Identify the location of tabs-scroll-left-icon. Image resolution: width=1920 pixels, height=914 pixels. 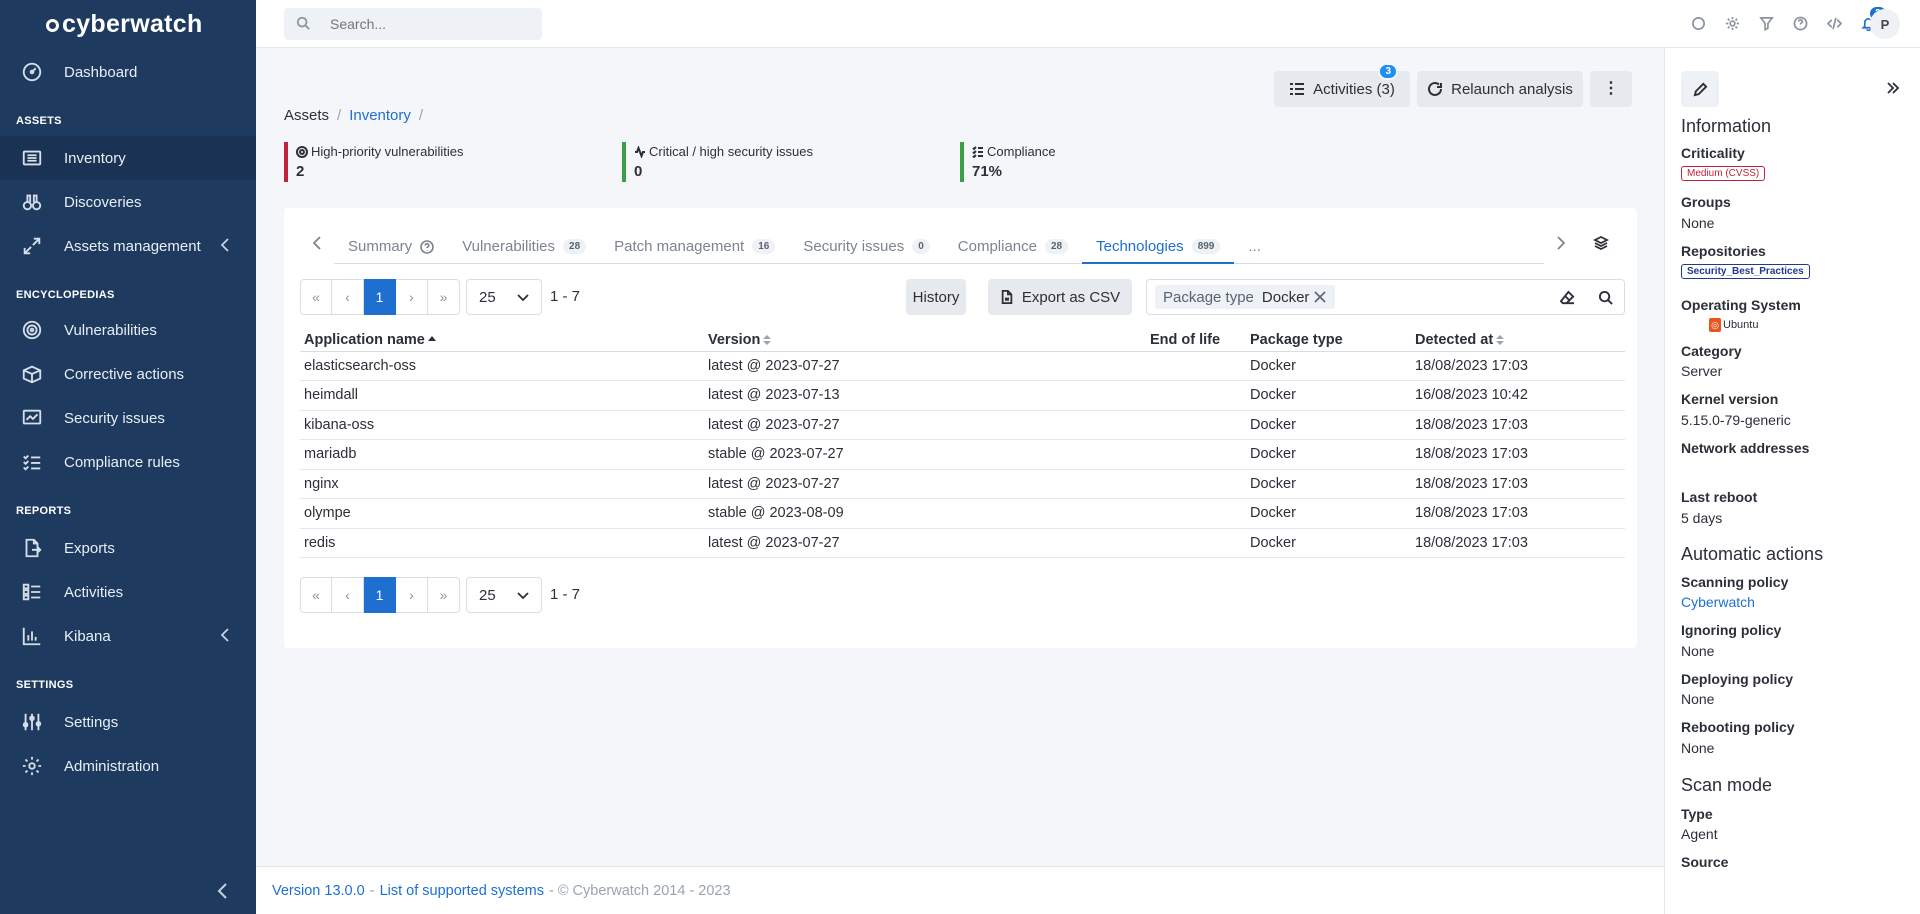
(319, 246).